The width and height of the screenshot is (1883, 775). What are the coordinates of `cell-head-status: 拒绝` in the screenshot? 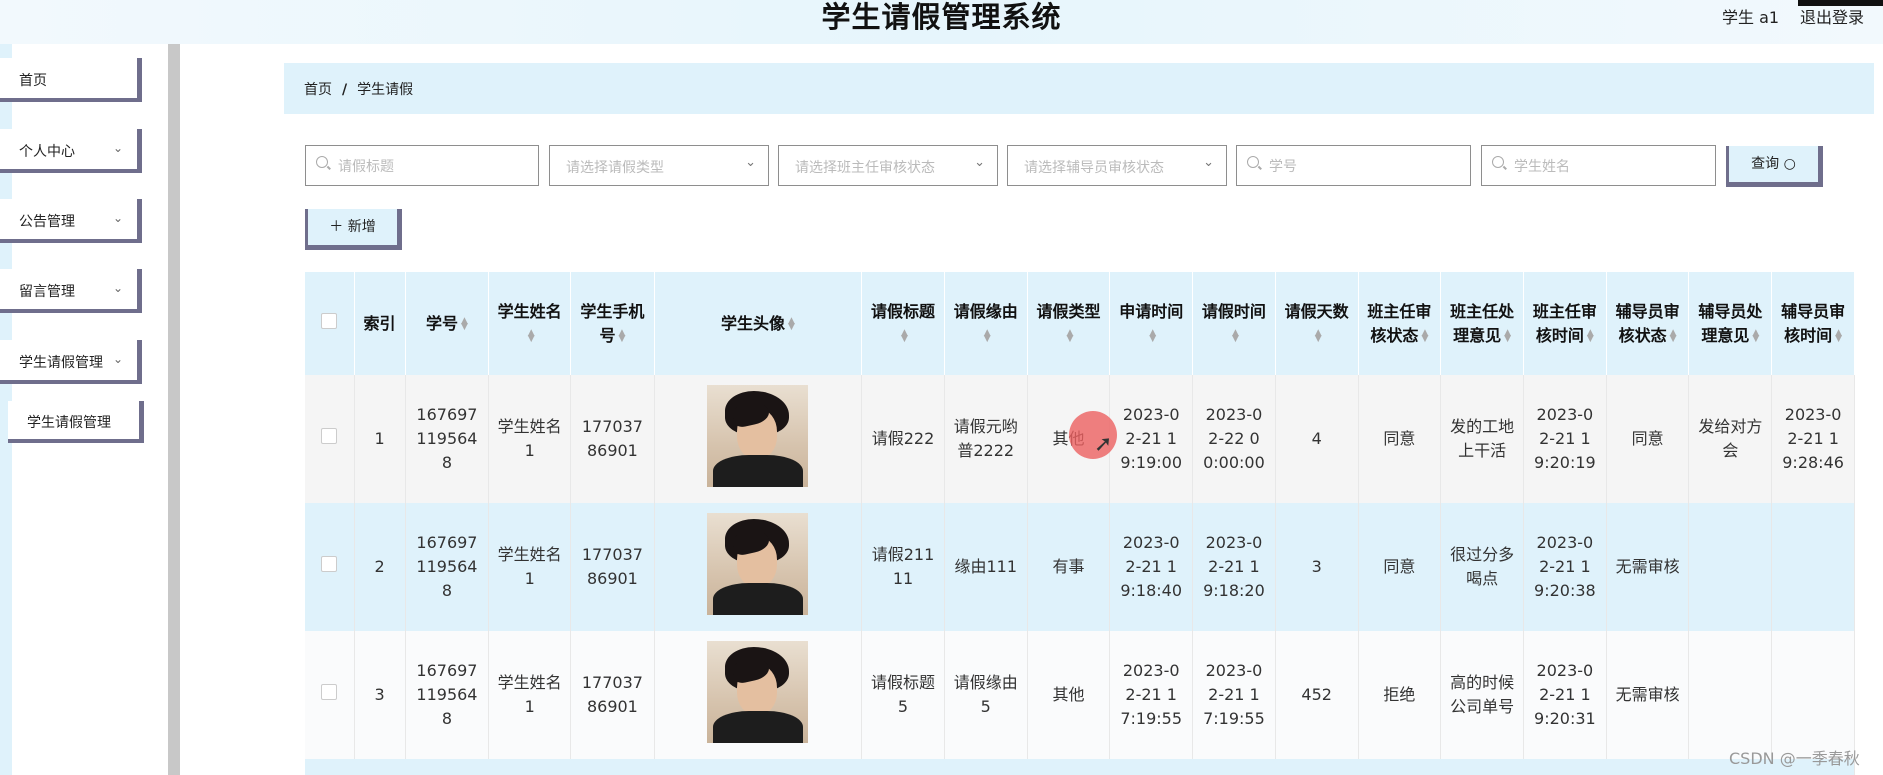 It's located at (1400, 695).